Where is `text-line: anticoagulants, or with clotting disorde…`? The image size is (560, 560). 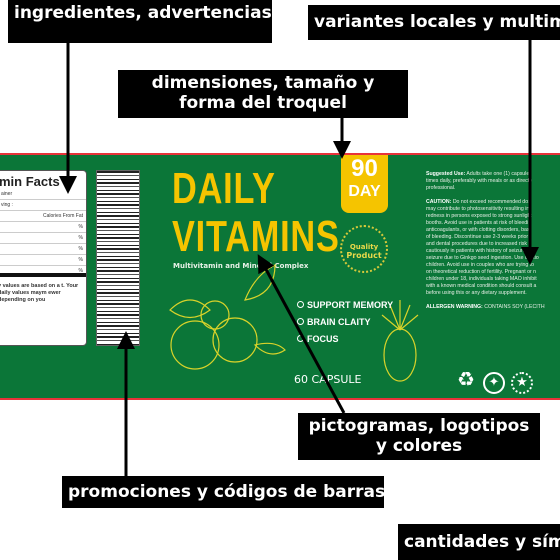 text-line: anticoagulants, or with clotting disorde… is located at coordinates (478, 230).